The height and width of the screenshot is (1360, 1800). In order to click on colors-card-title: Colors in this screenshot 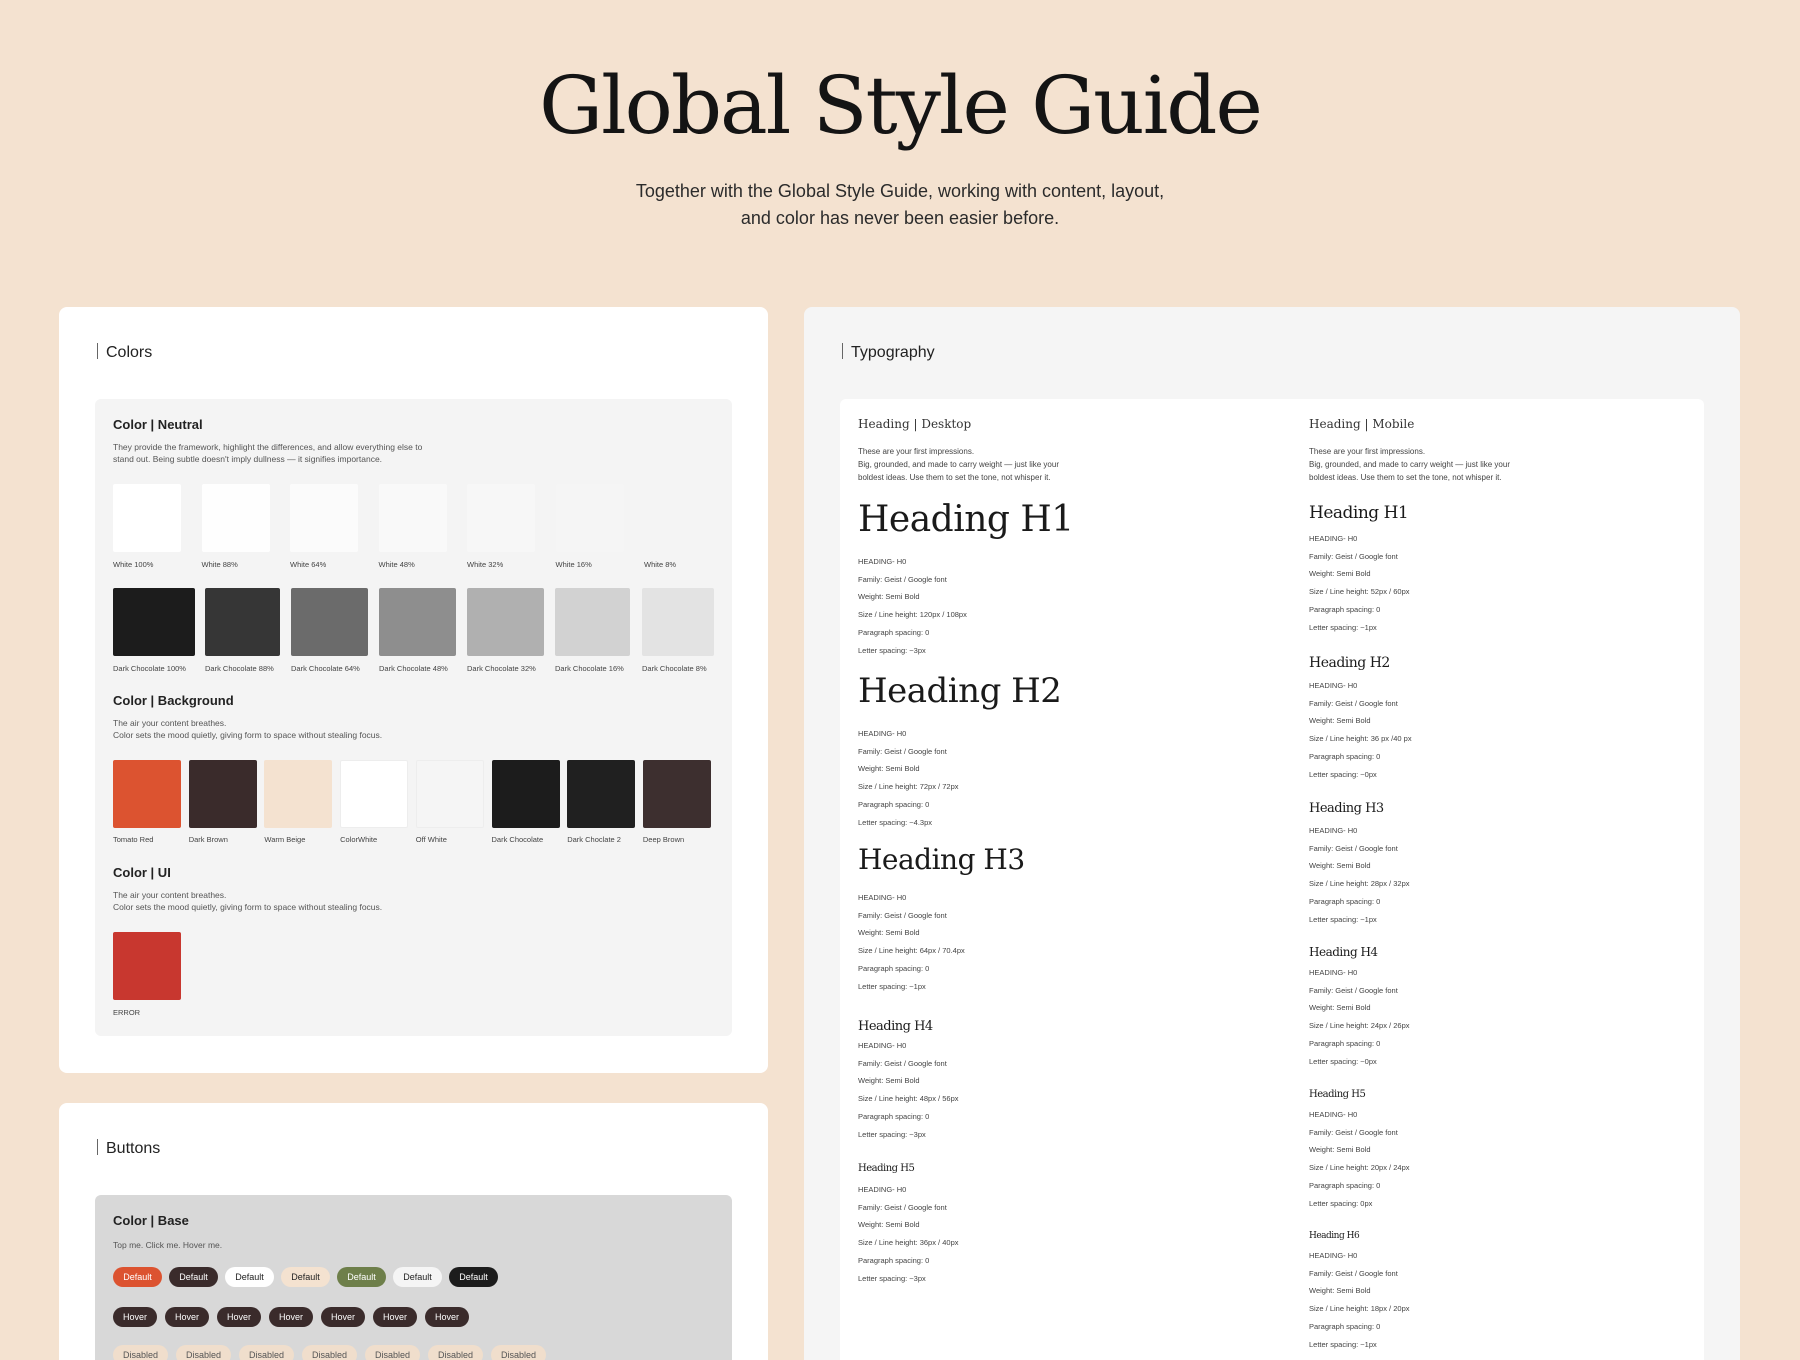, I will do `click(124, 352)`.